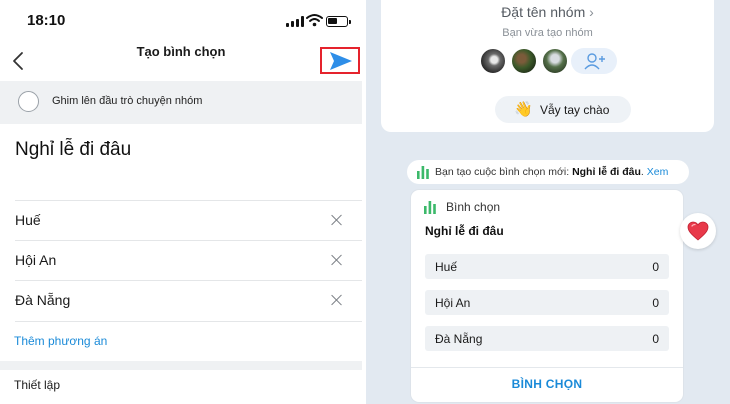 Image resolution: width=730 pixels, height=404 pixels. What do you see at coordinates (181, 51) in the screenshot?
I see `page-title: Tạo bình chọn` at bounding box center [181, 51].